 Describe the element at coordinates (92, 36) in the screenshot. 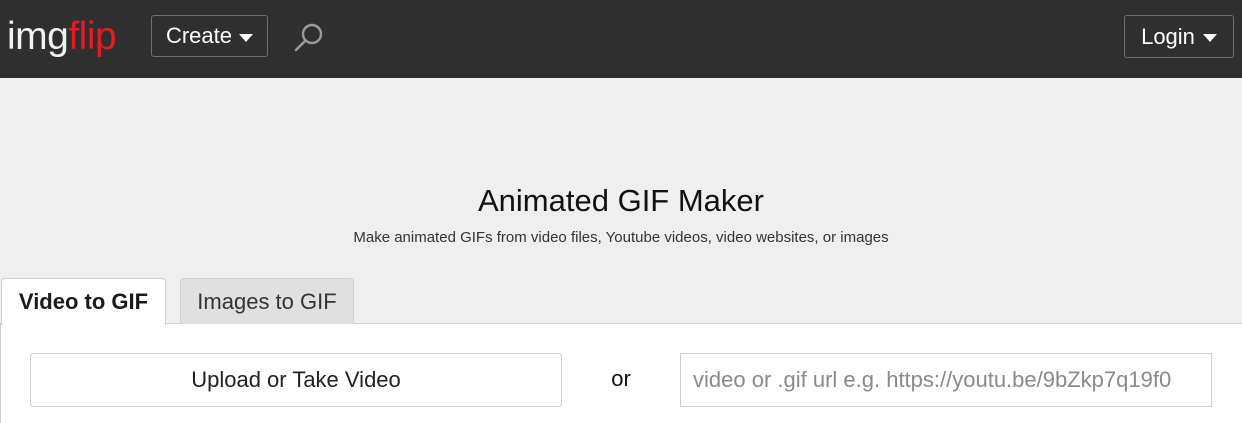

I see `logo-text-flip: flip` at that location.